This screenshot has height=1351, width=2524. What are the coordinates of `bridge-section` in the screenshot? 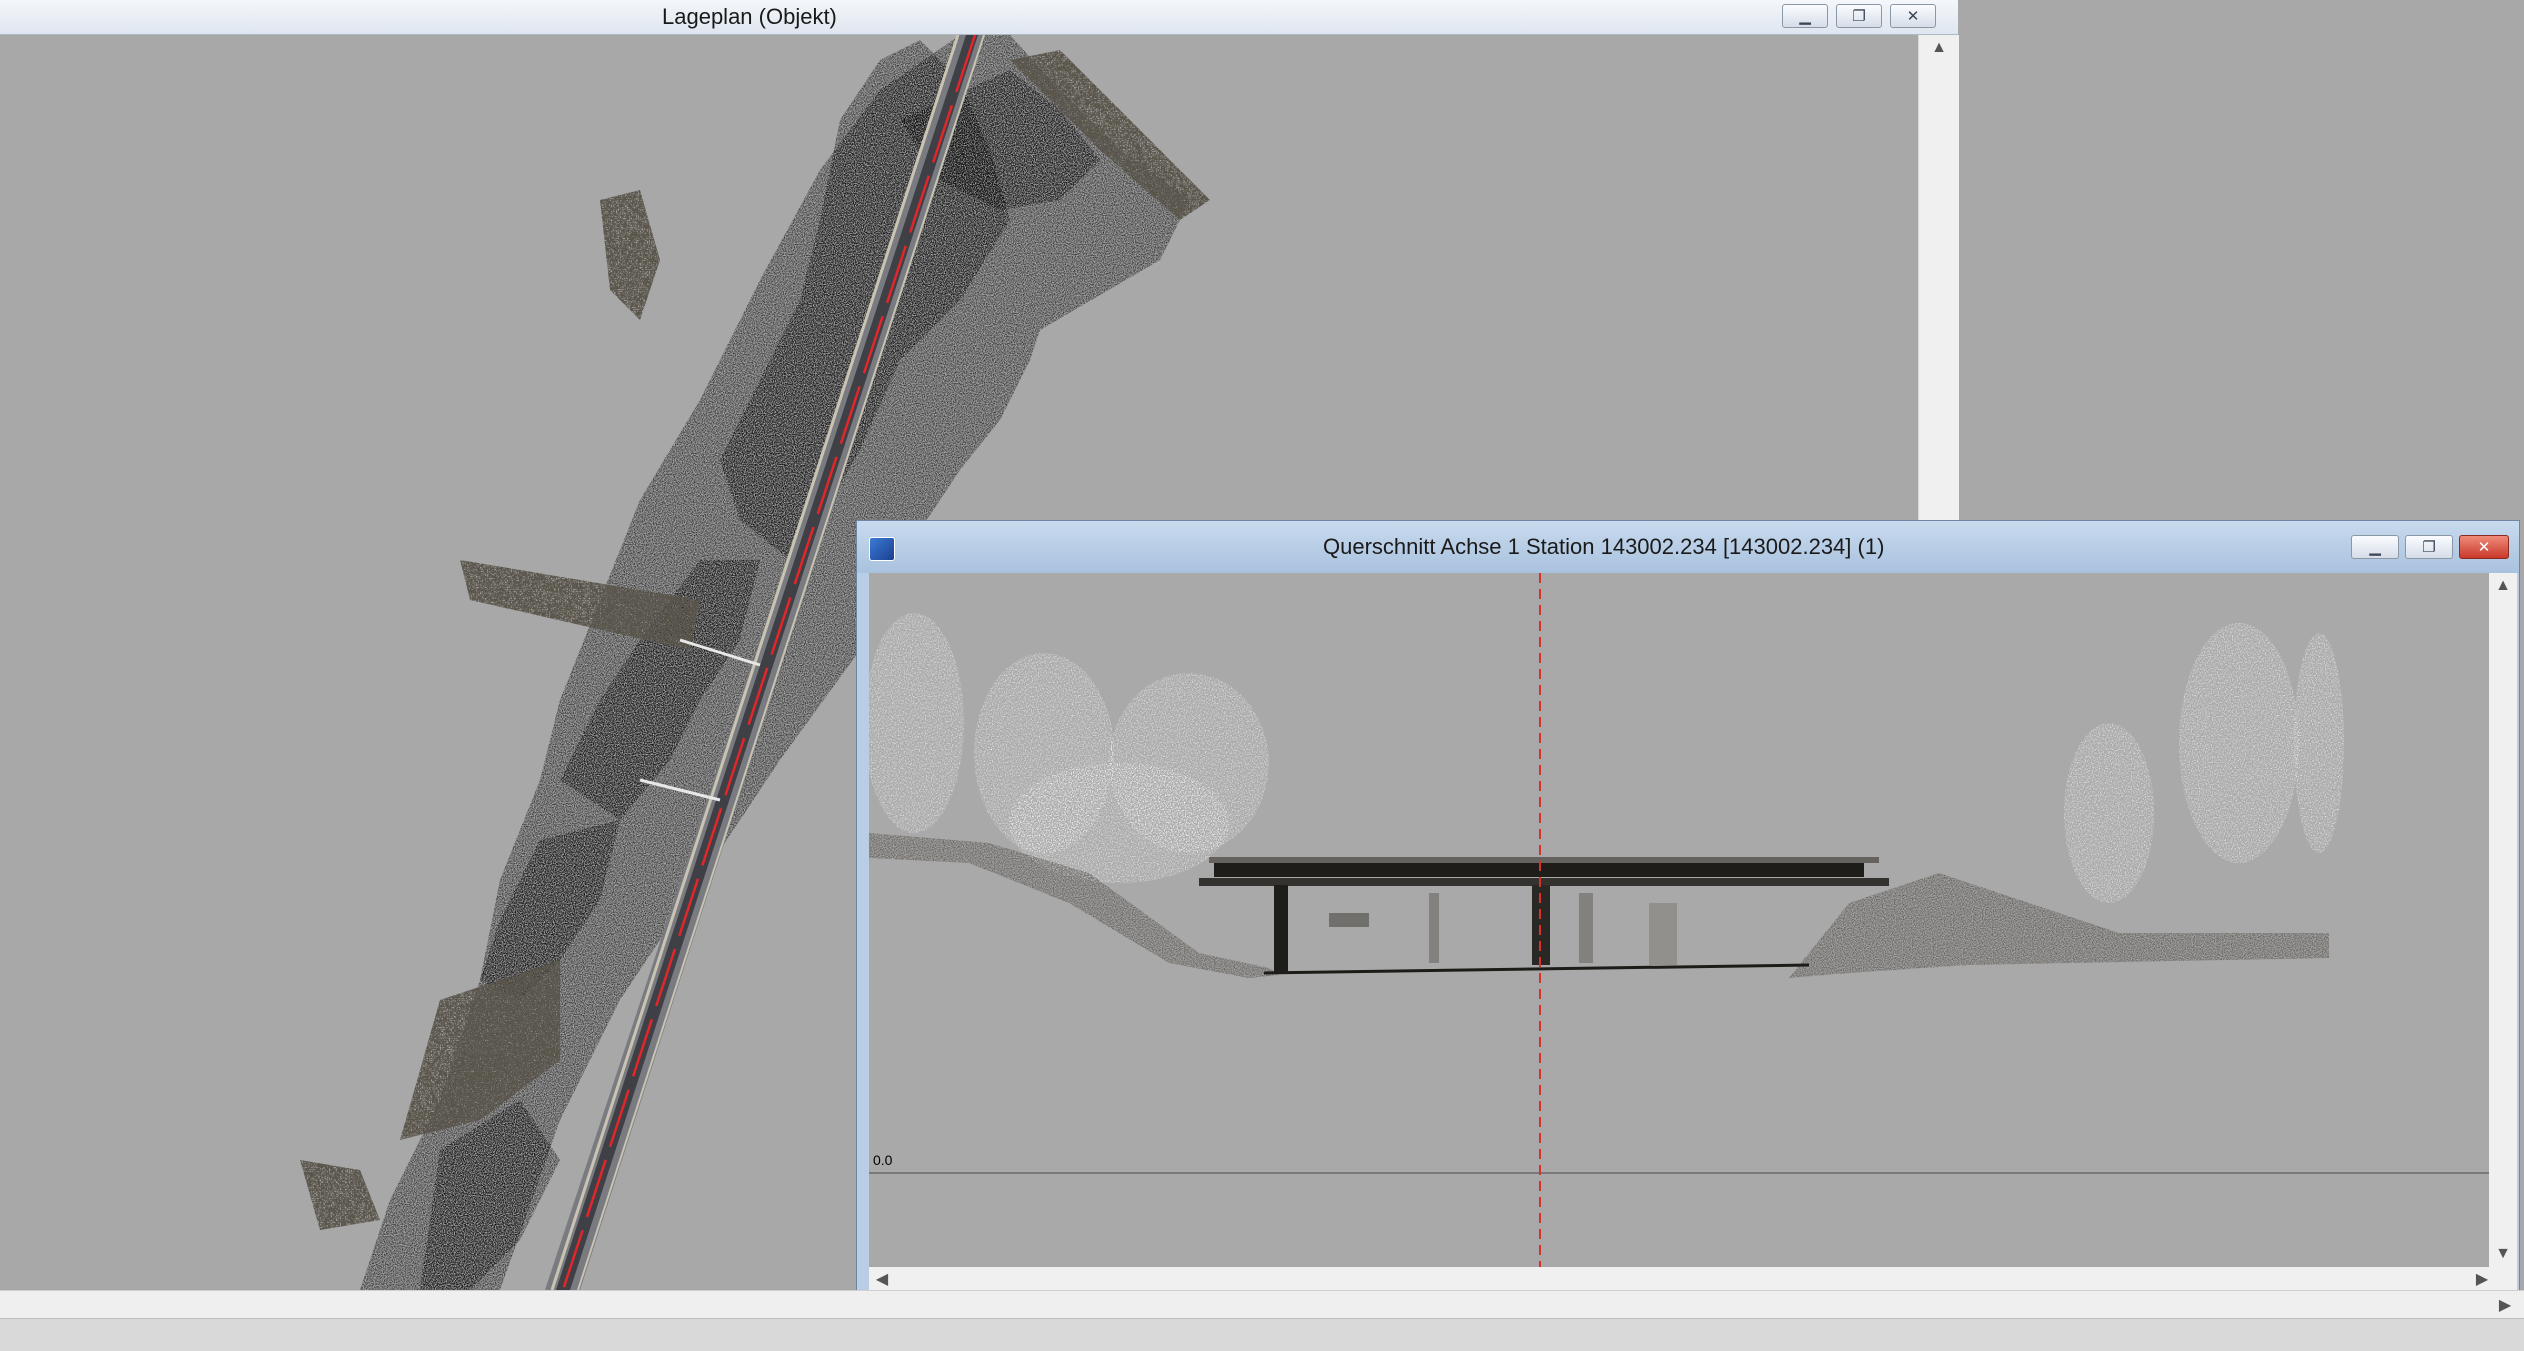 It's located at (1544, 915).